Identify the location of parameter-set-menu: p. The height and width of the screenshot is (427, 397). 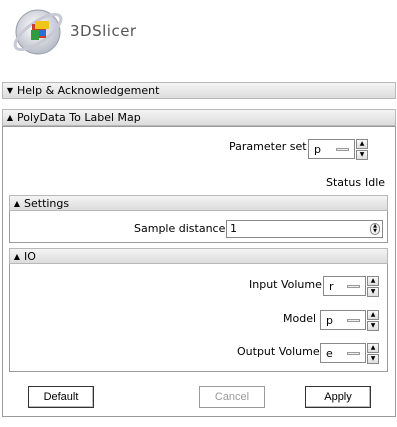
(331, 149).